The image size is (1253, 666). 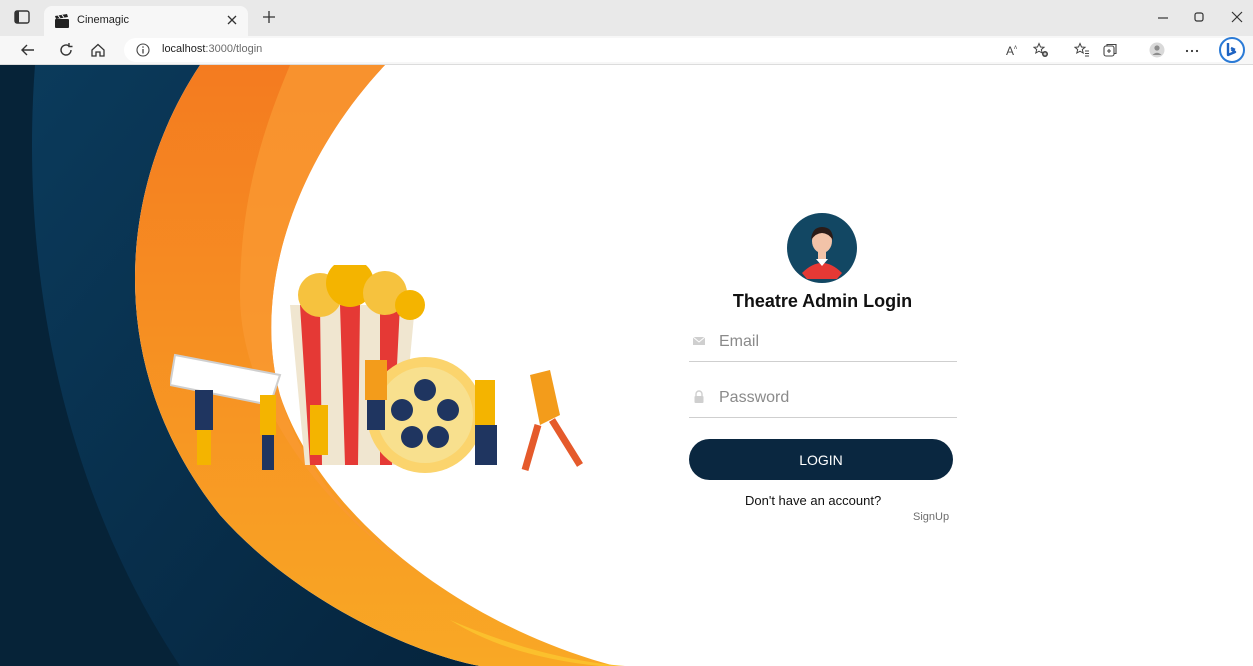 I want to click on browser-tab: Cinemagic, so click(x=146, y=21).